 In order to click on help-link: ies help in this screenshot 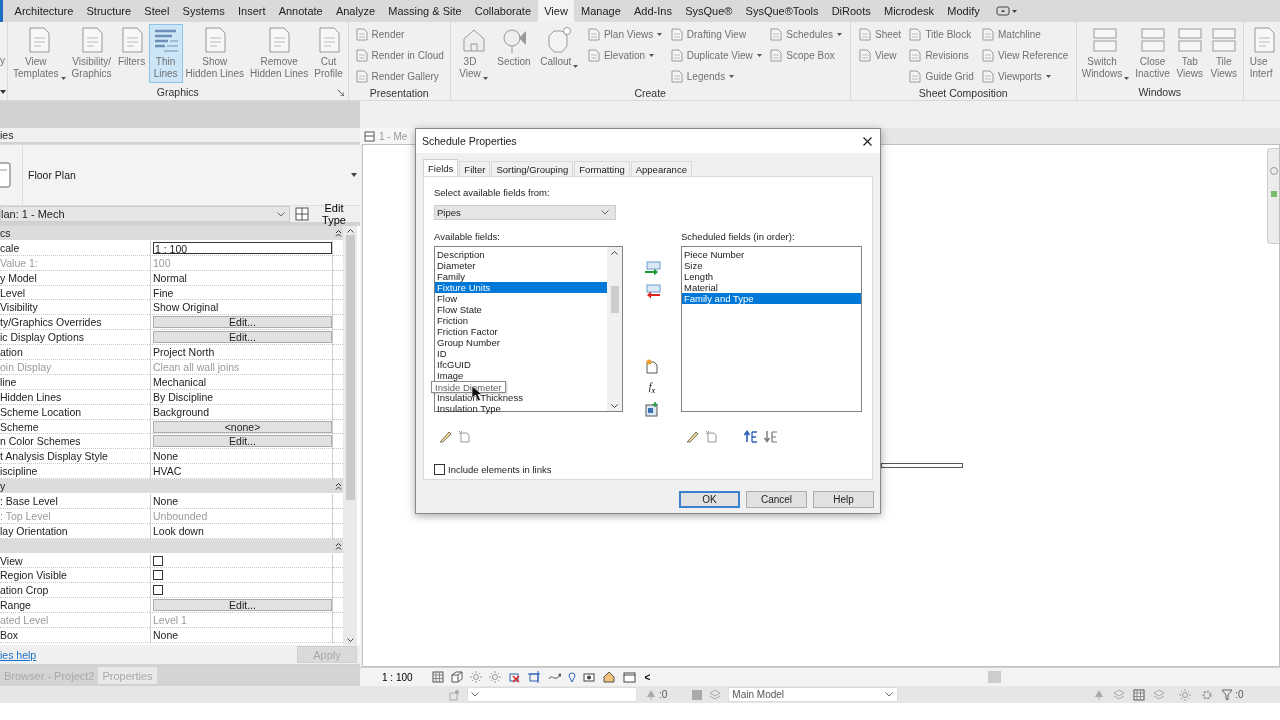, I will do `click(18, 654)`.